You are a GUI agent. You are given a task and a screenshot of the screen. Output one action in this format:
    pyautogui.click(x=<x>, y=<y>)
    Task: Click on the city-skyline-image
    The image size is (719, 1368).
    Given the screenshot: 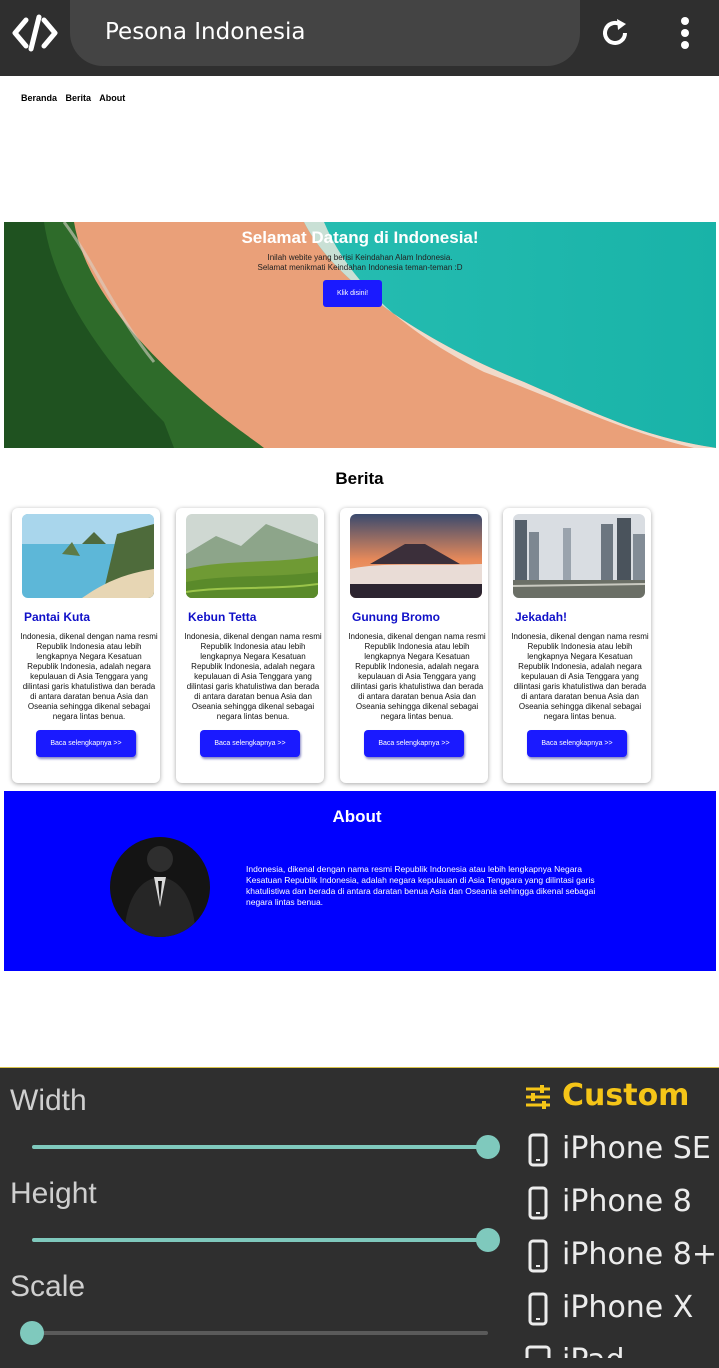 What is the action you would take?
    pyautogui.click(x=579, y=556)
    